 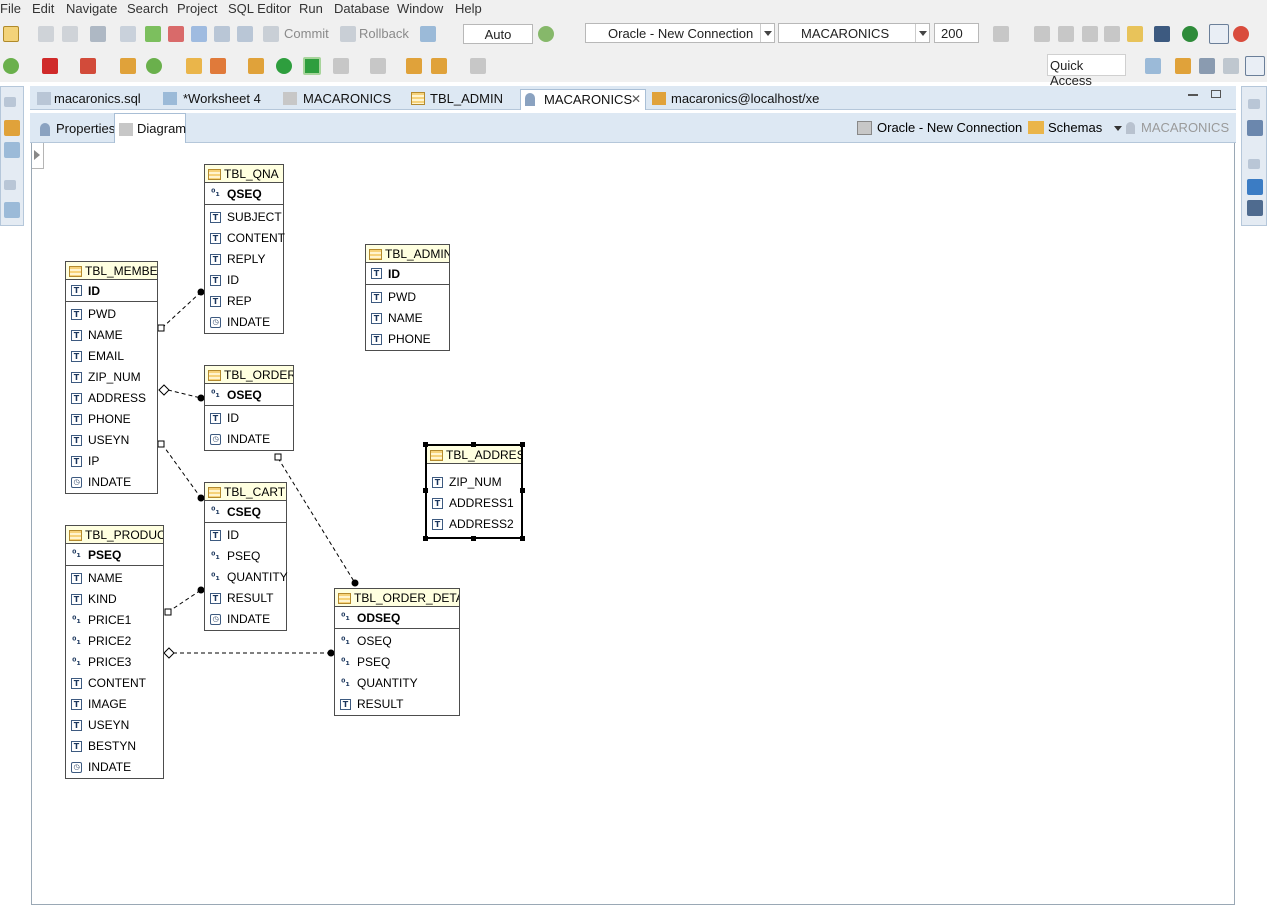 What do you see at coordinates (1001, 34) in the screenshot?
I see `tools-icon` at bounding box center [1001, 34].